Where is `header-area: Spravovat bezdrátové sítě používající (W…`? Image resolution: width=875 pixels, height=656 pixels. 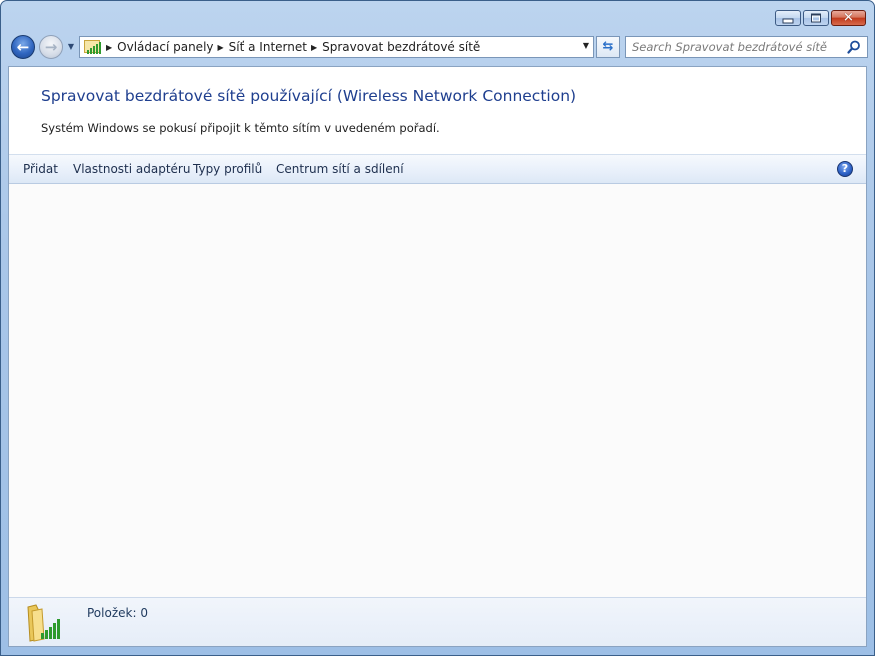
header-area: Spravovat bezdrátové sítě používající (W… is located at coordinates (437, 110).